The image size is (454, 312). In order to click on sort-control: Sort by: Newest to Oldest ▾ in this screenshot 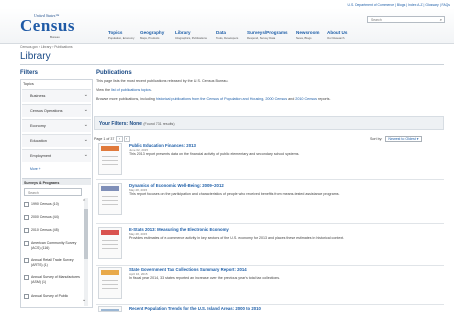, I will do `click(396, 139)`.